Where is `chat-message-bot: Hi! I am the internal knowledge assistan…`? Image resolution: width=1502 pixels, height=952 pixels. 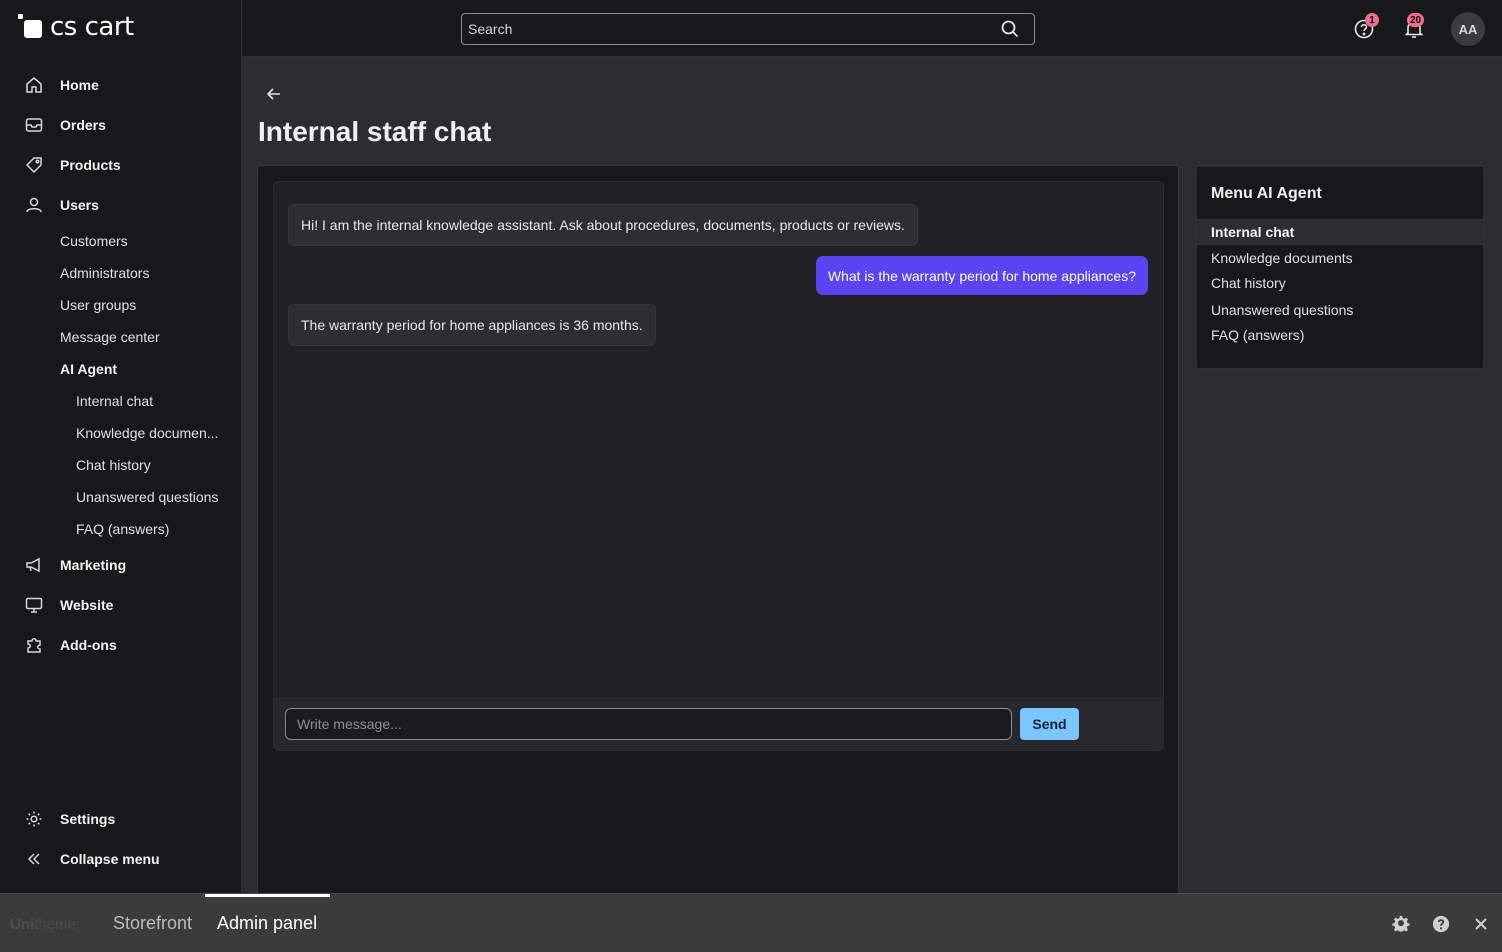 chat-message-bot: Hi! I am the internal knowledge assistan… is located at coordinates (603, 225).